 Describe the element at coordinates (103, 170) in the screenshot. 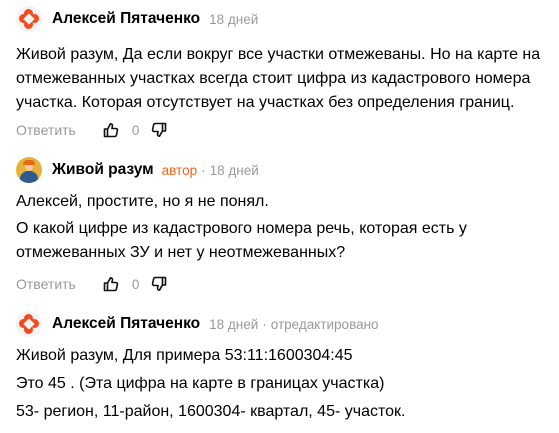

I see `comment-author: Живой разум` at that location.